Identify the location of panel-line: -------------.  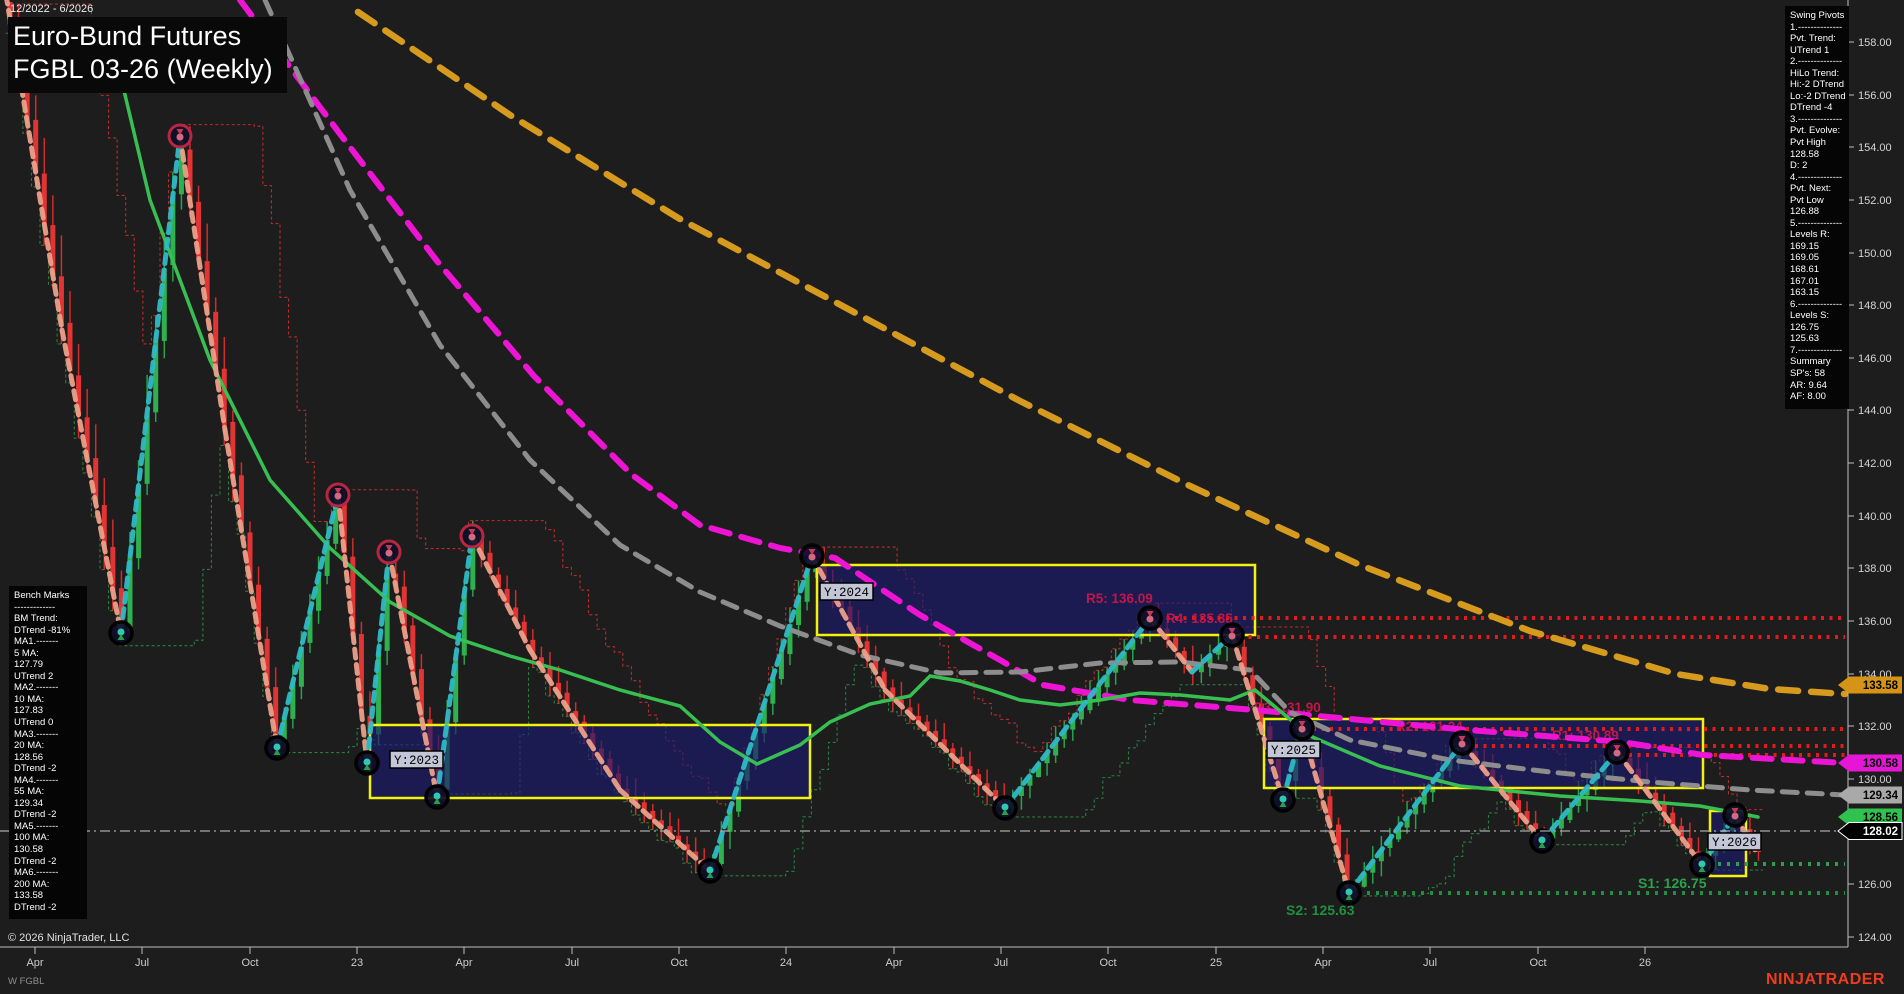
(35, 607).